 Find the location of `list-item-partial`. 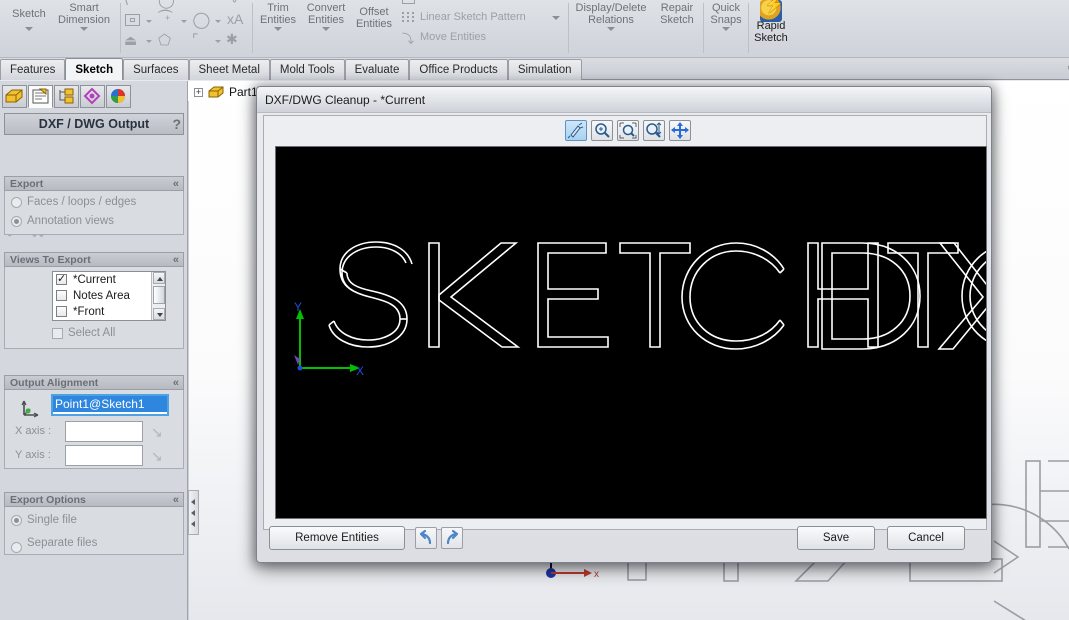

list-item-partial is located at coordinates (109, 320).